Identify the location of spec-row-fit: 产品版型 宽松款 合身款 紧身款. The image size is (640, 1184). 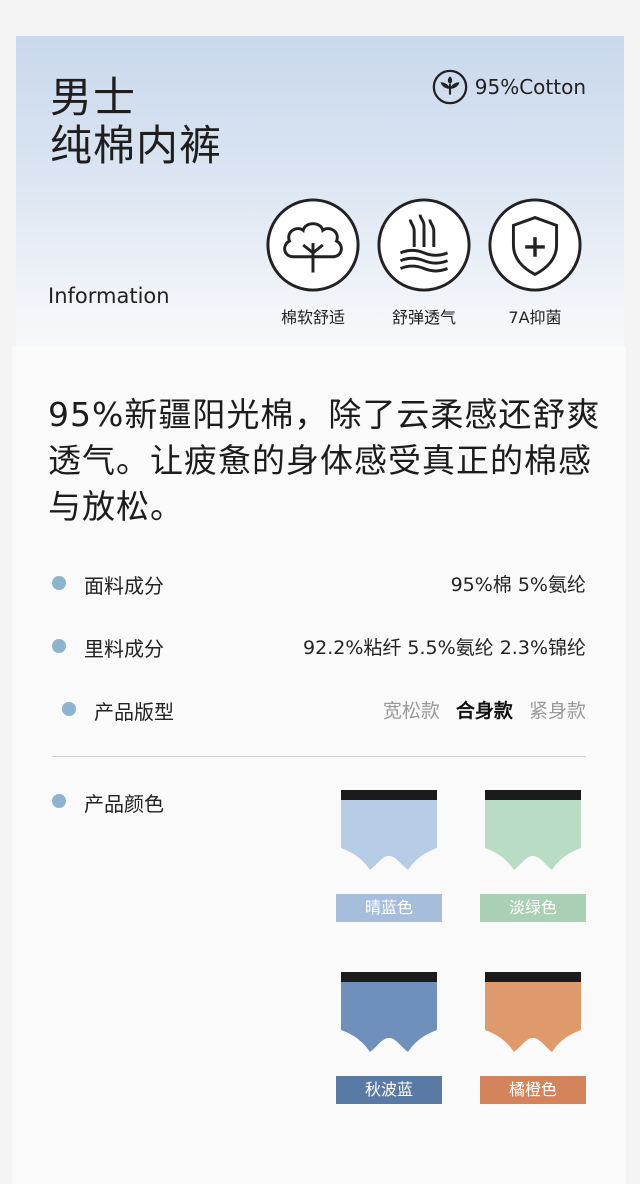
(319, 711).